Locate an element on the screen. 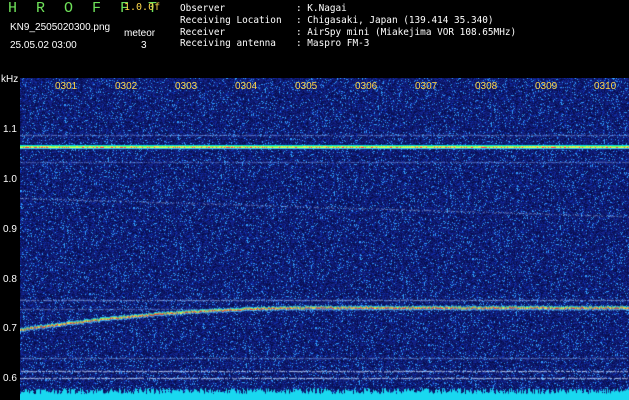  x-tick-label: 0309 is located at coordinates (546, 86).